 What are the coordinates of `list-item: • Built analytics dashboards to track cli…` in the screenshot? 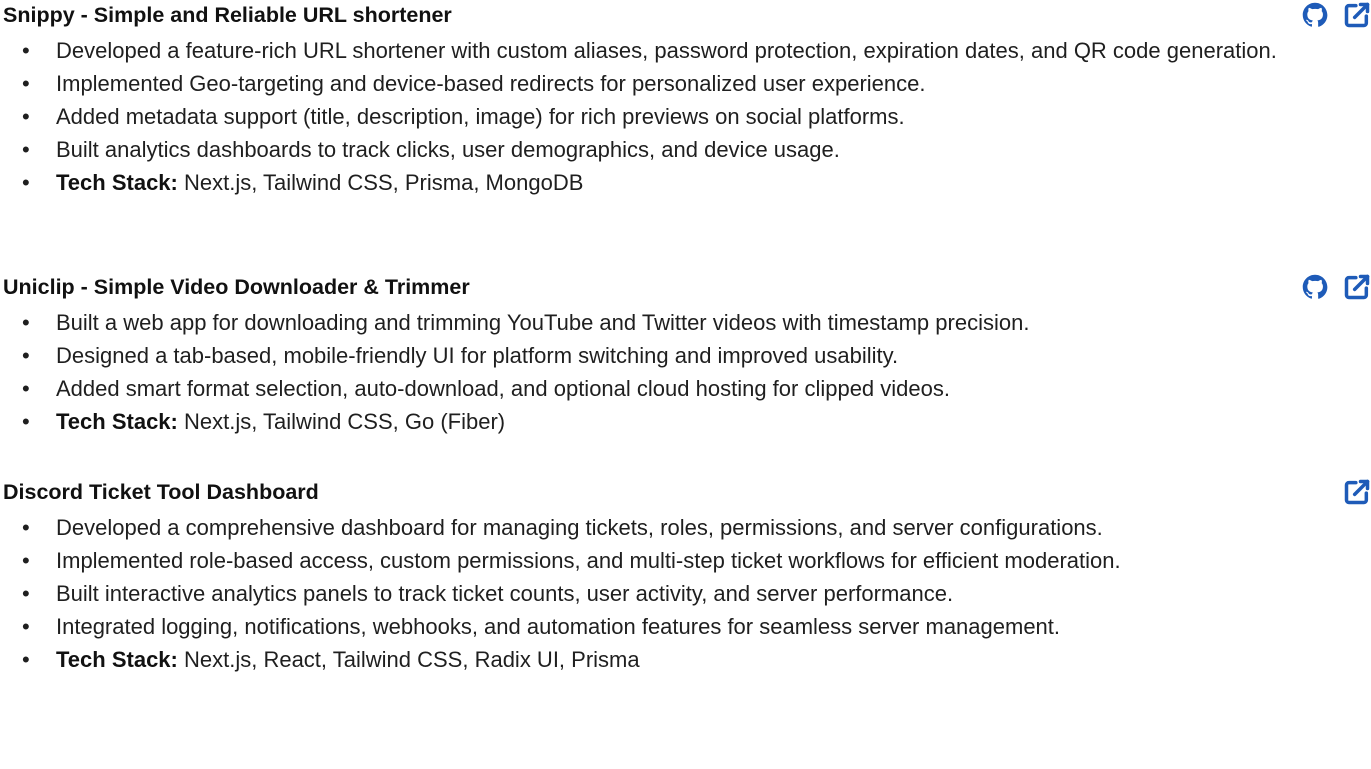 It's located at (431, 149).